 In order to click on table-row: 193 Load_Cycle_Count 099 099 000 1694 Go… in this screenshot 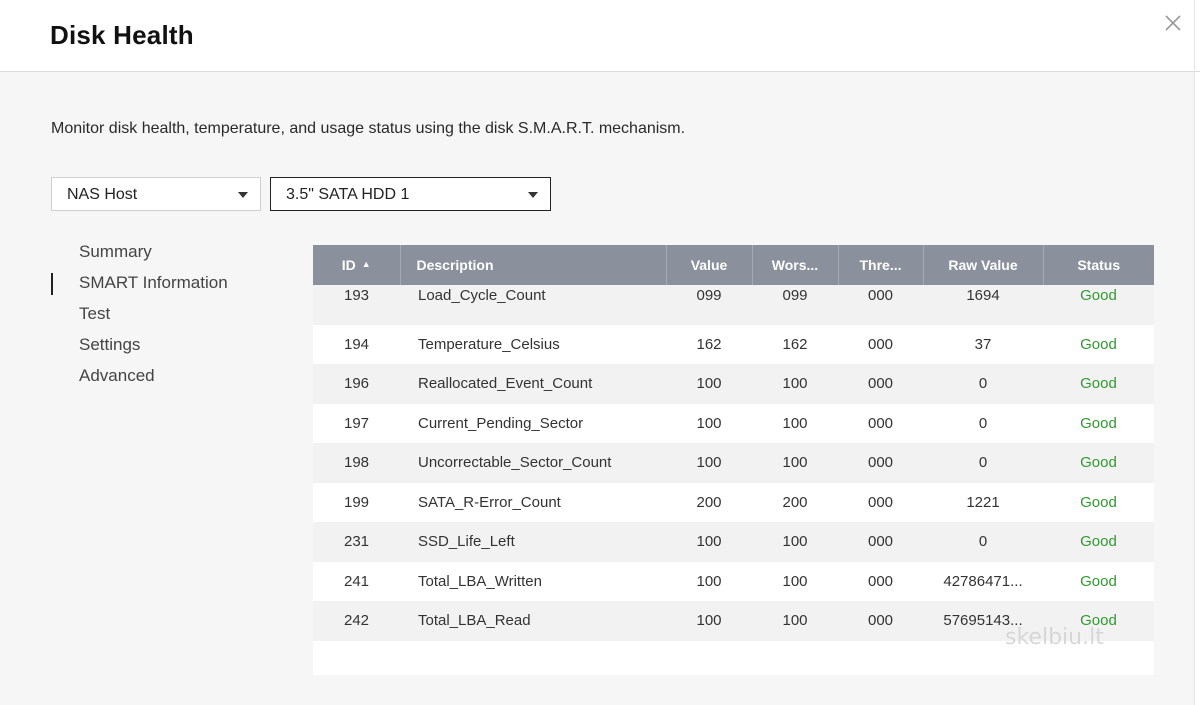, I will do `click(733, 305)`.